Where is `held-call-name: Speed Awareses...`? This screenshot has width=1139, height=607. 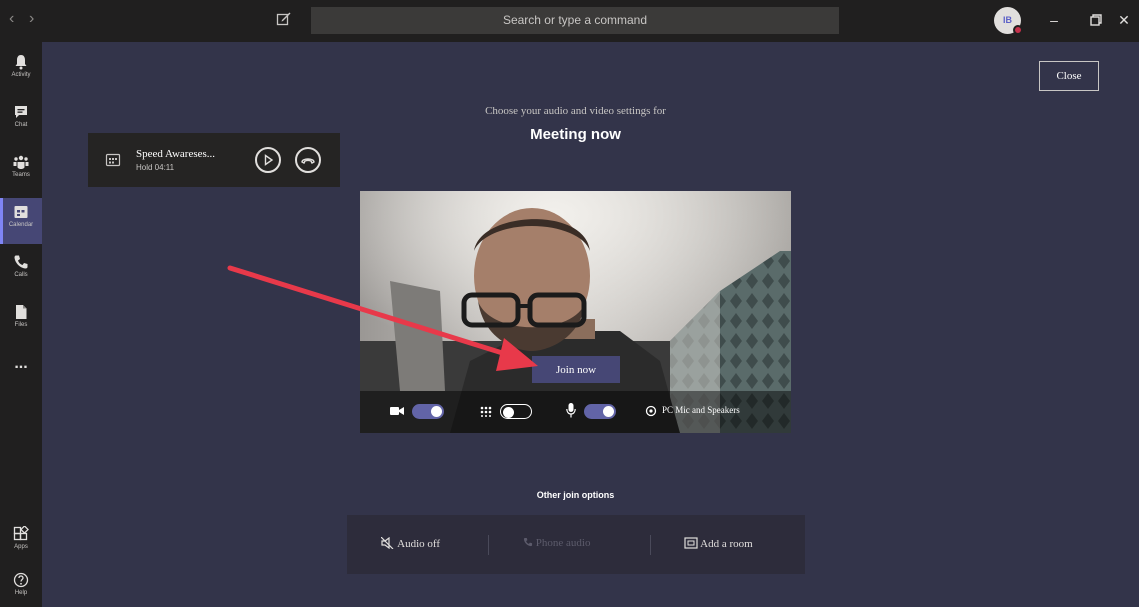
held-call-name: Speed Awareses... is located at coordinates (176, 154).